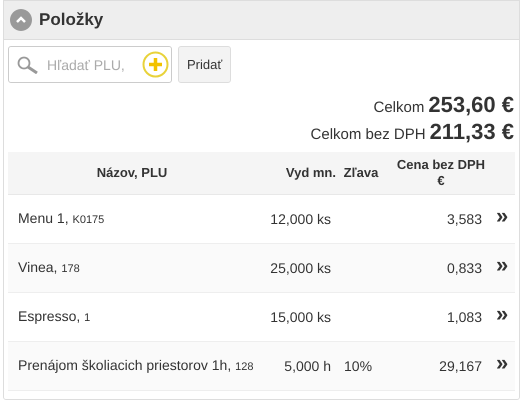 The height and width of the screenshot is (402, 529). What do you see at coordinates (261, 366) in the screenshot?
I see `table-row: Prenájom školiacich priestorov 1h, 128 5,000 h 10% 29,167 »` at bounding box center [261, 366].